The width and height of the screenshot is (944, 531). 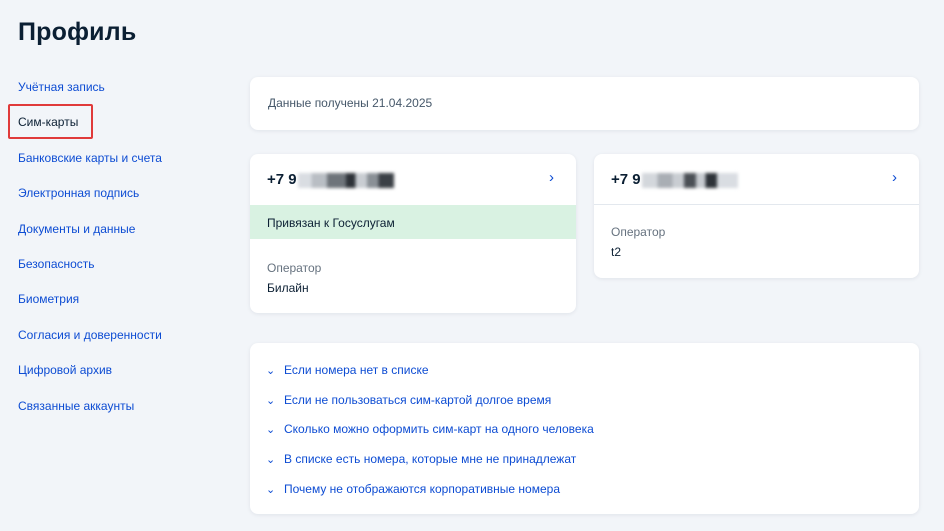 What do you see at coordinates (76, 406) in the screenshot?
I see `sidebar-item-linked-accounts: Связанные аккаунты` at bounding box center [76, 406].